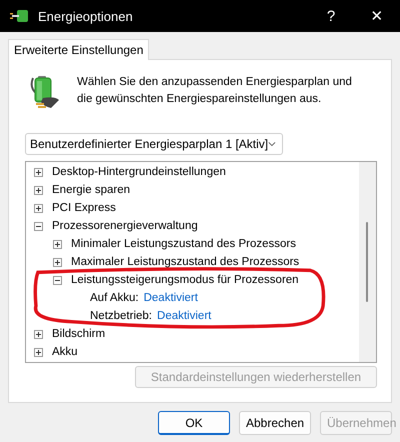 The height and width of the screenshot is (442, 400). Describe the element at coordinates (65, 352) in the screenshot. I see `tree-item: Akku` at that location.